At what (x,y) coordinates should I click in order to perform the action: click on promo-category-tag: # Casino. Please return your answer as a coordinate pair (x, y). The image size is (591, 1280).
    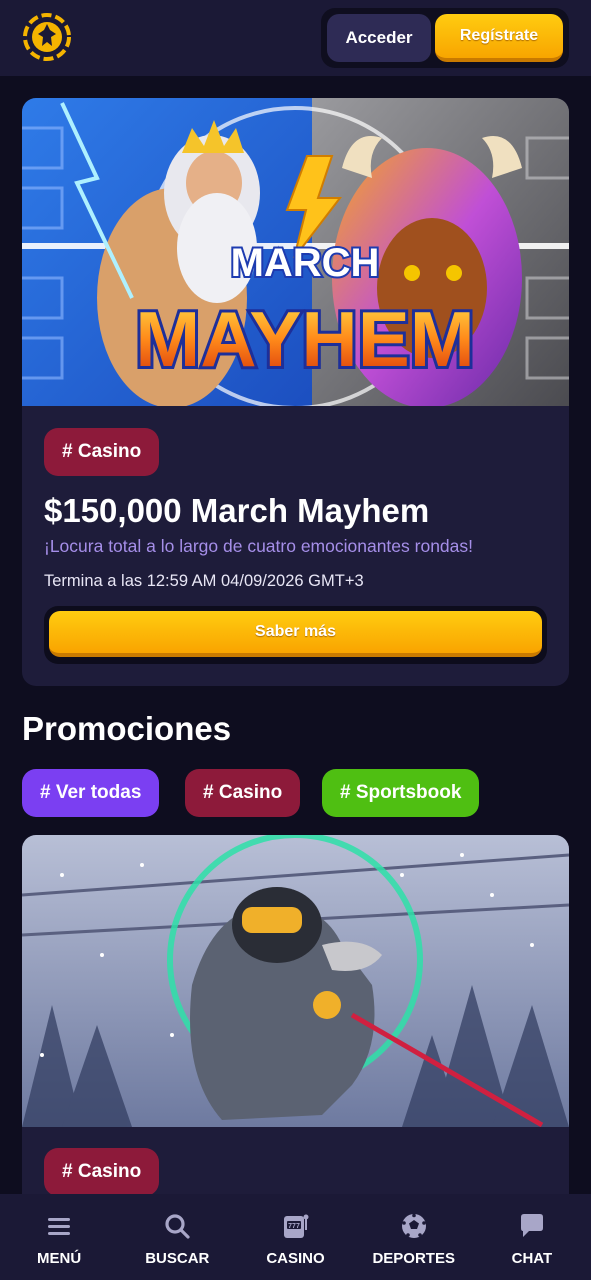
    Looking at the image, I should click on (102, 1171).